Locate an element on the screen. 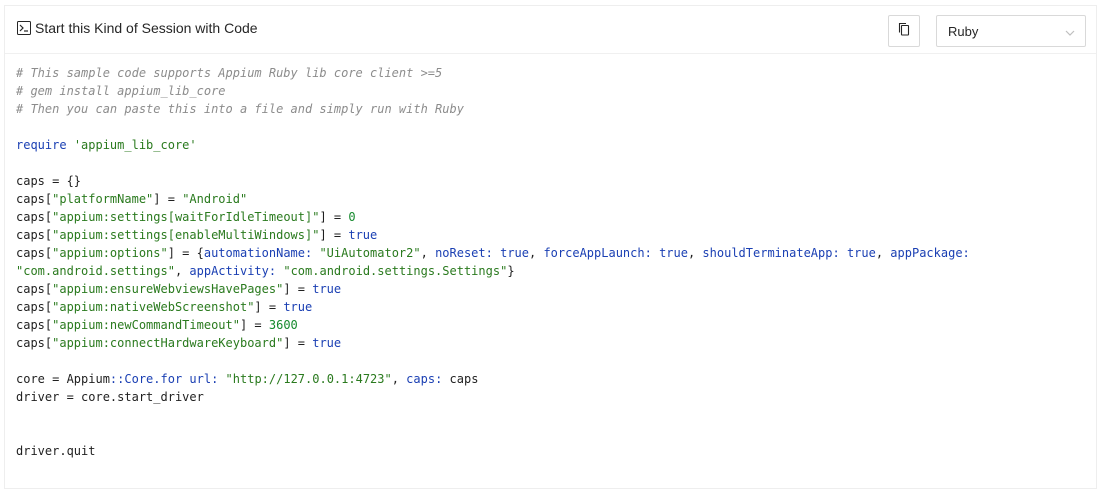 The height and width of the screenshot is (494, 1103). code-token: require is located at coordinates (41, 145).